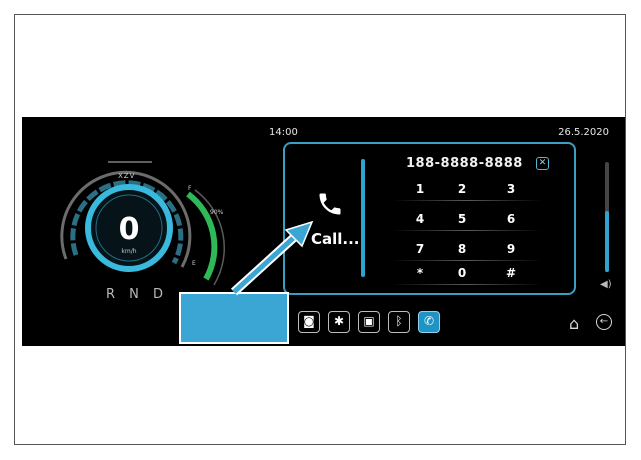  What do you see at coordinates (127, 176) in the screenshot?
I see `brand-label: XZV` at bounding box center [127, 176].